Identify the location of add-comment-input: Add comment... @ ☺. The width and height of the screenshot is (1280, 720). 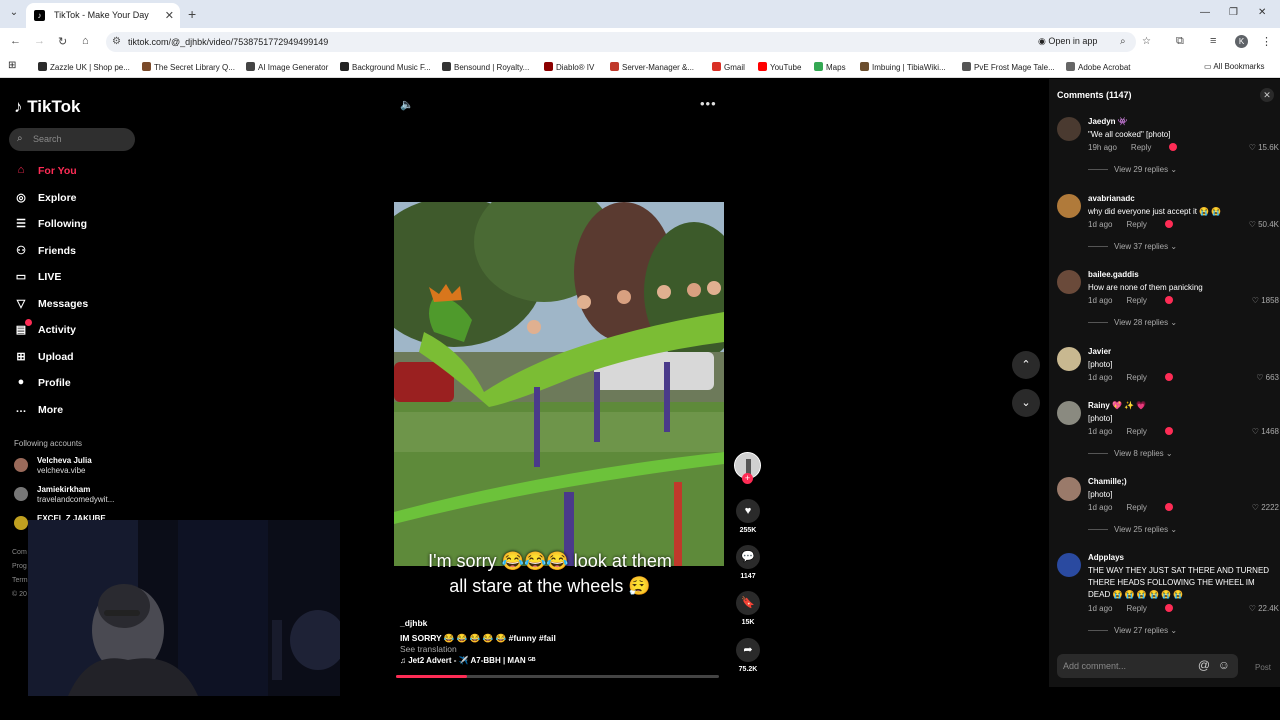
(1147, 666).